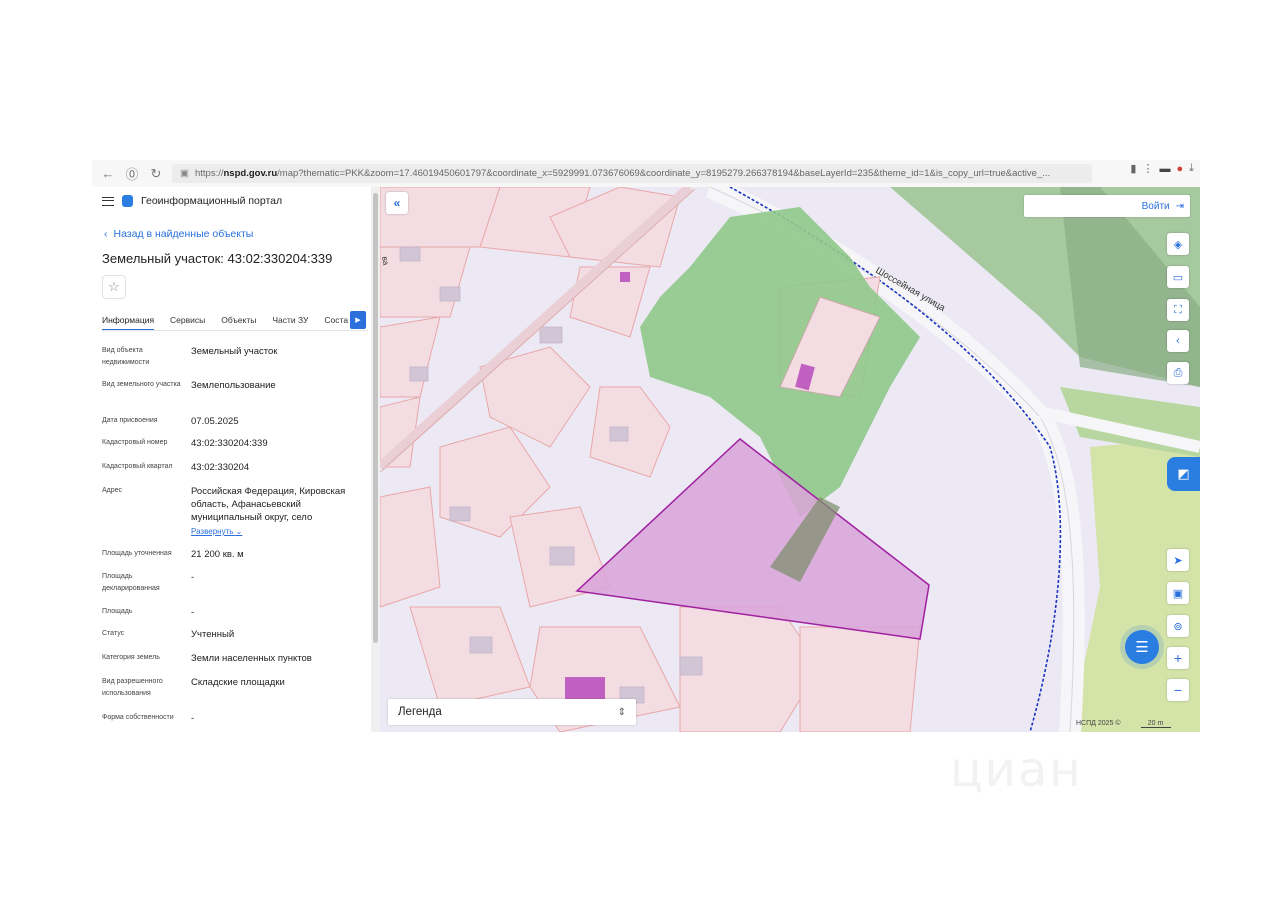 This screenshot has width=1280, height=905. Describe the element at coordinates (1133, 168) in the screenshot. I see `bookmark-icon: ▮` at that location.